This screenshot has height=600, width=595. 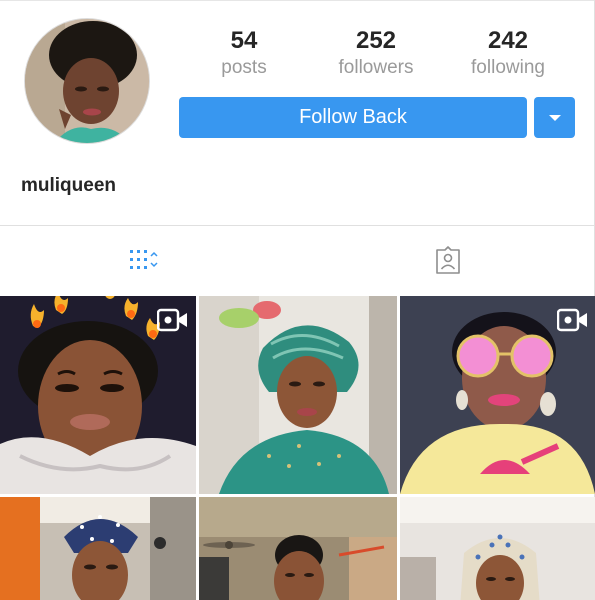 What do you see at coordinates (376, 40) in the screenshot?
I see `stat-followers-count: 252` at bounding box center [376, 40].